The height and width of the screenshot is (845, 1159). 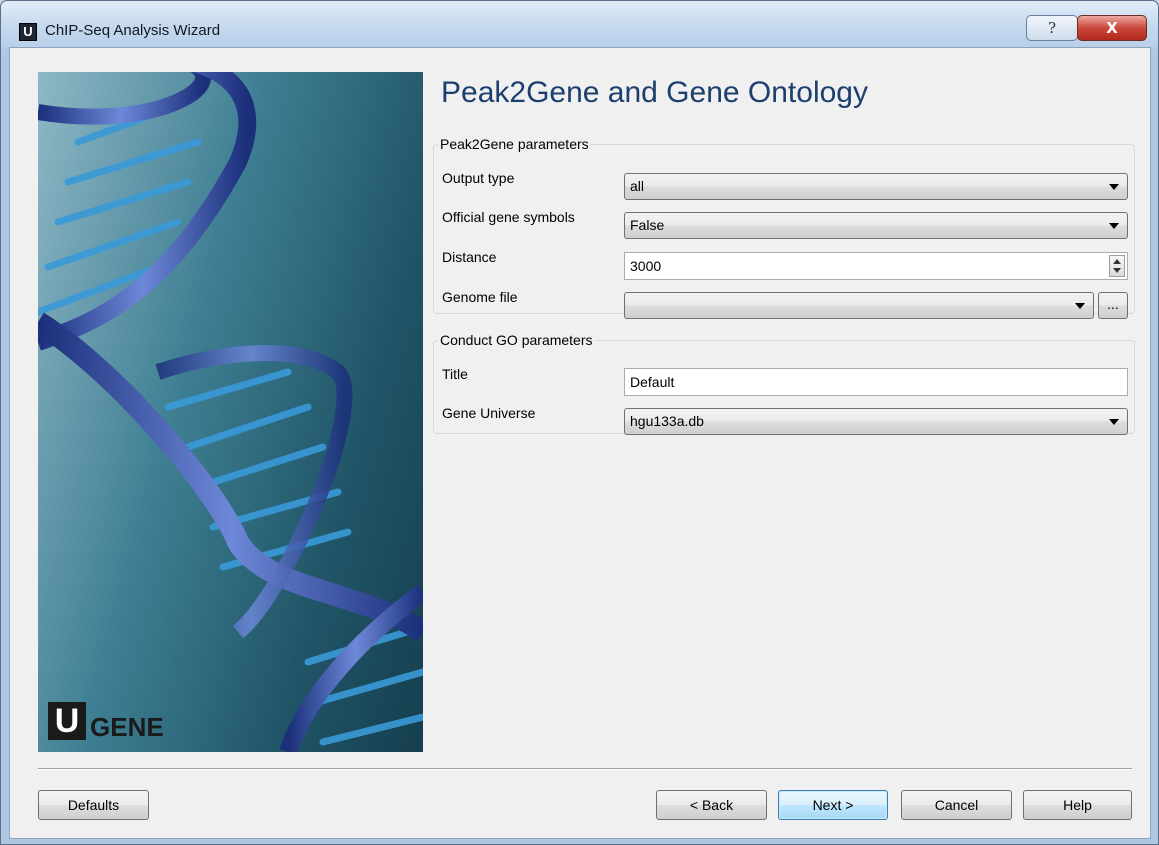 I want to click on page-title: Peak2Gene and Gene Ontology, so click(x=654, y=92).